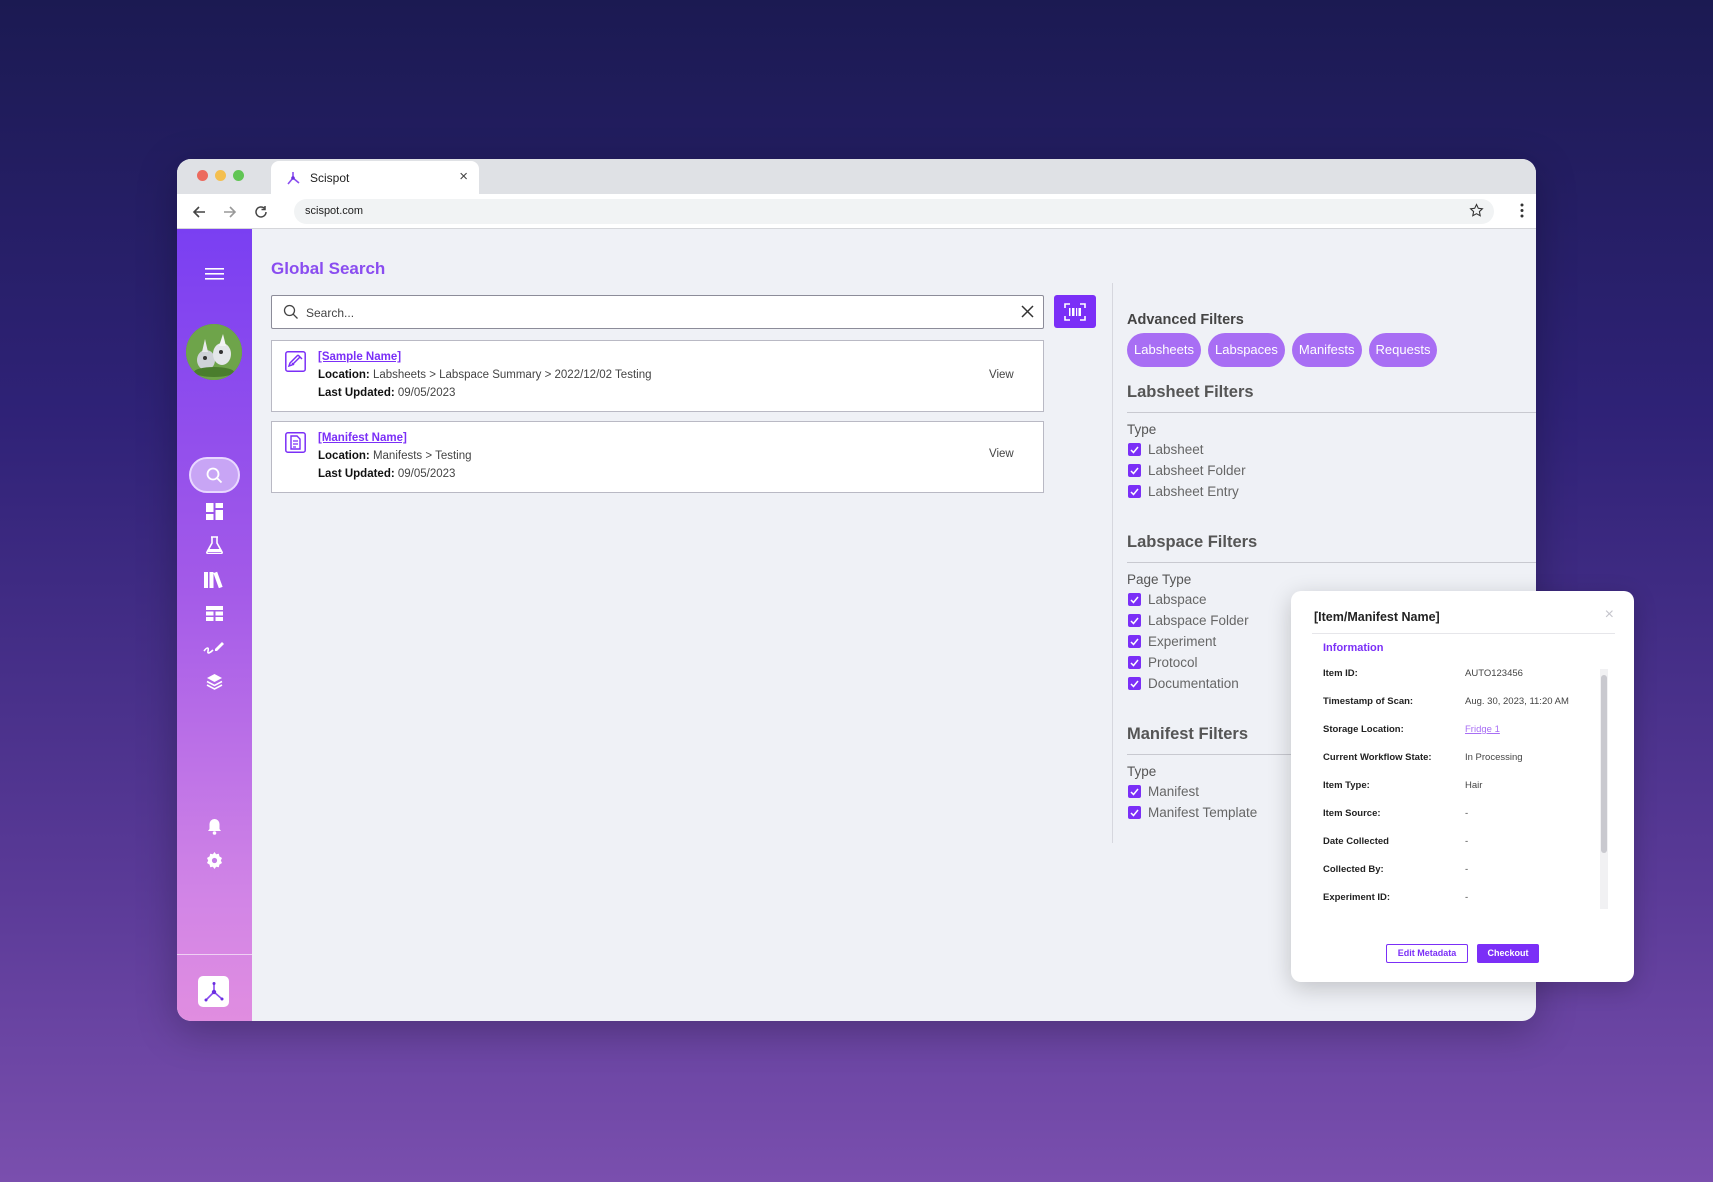  Describe the element at coordinates (1331, 412) in the screenshot. I see `section-divider` at that location.